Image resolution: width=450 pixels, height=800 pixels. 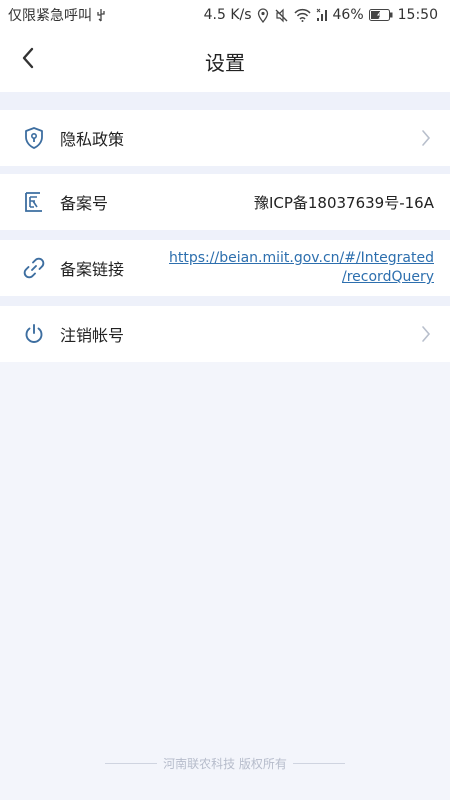 I want to click on filing-link-url-line2: /recordQuery, so click(x=388, y=277).